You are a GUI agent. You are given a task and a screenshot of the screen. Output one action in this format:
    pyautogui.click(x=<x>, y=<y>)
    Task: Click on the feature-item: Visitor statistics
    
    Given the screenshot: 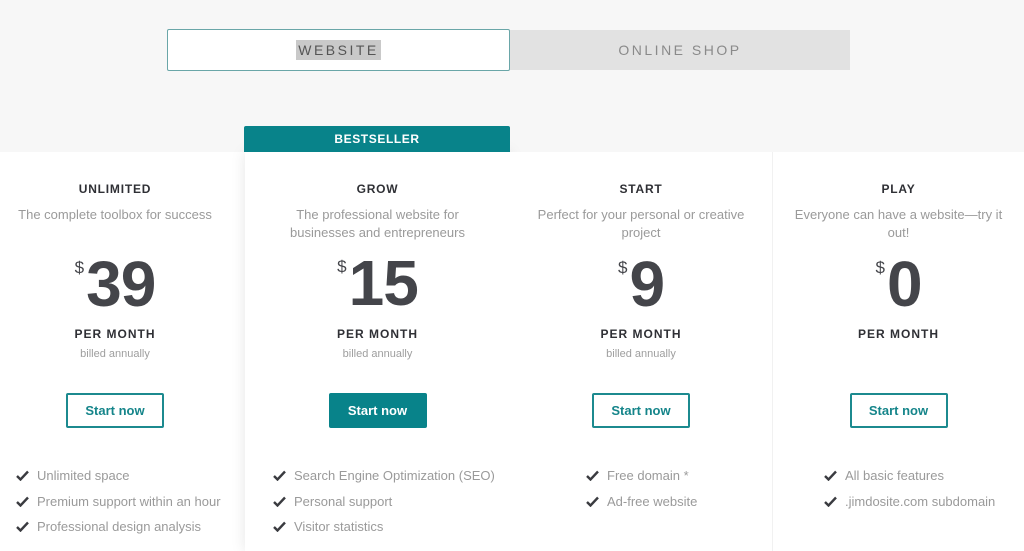 What is the action you would take?
    pyautogui.click(x=383, y=527)
    